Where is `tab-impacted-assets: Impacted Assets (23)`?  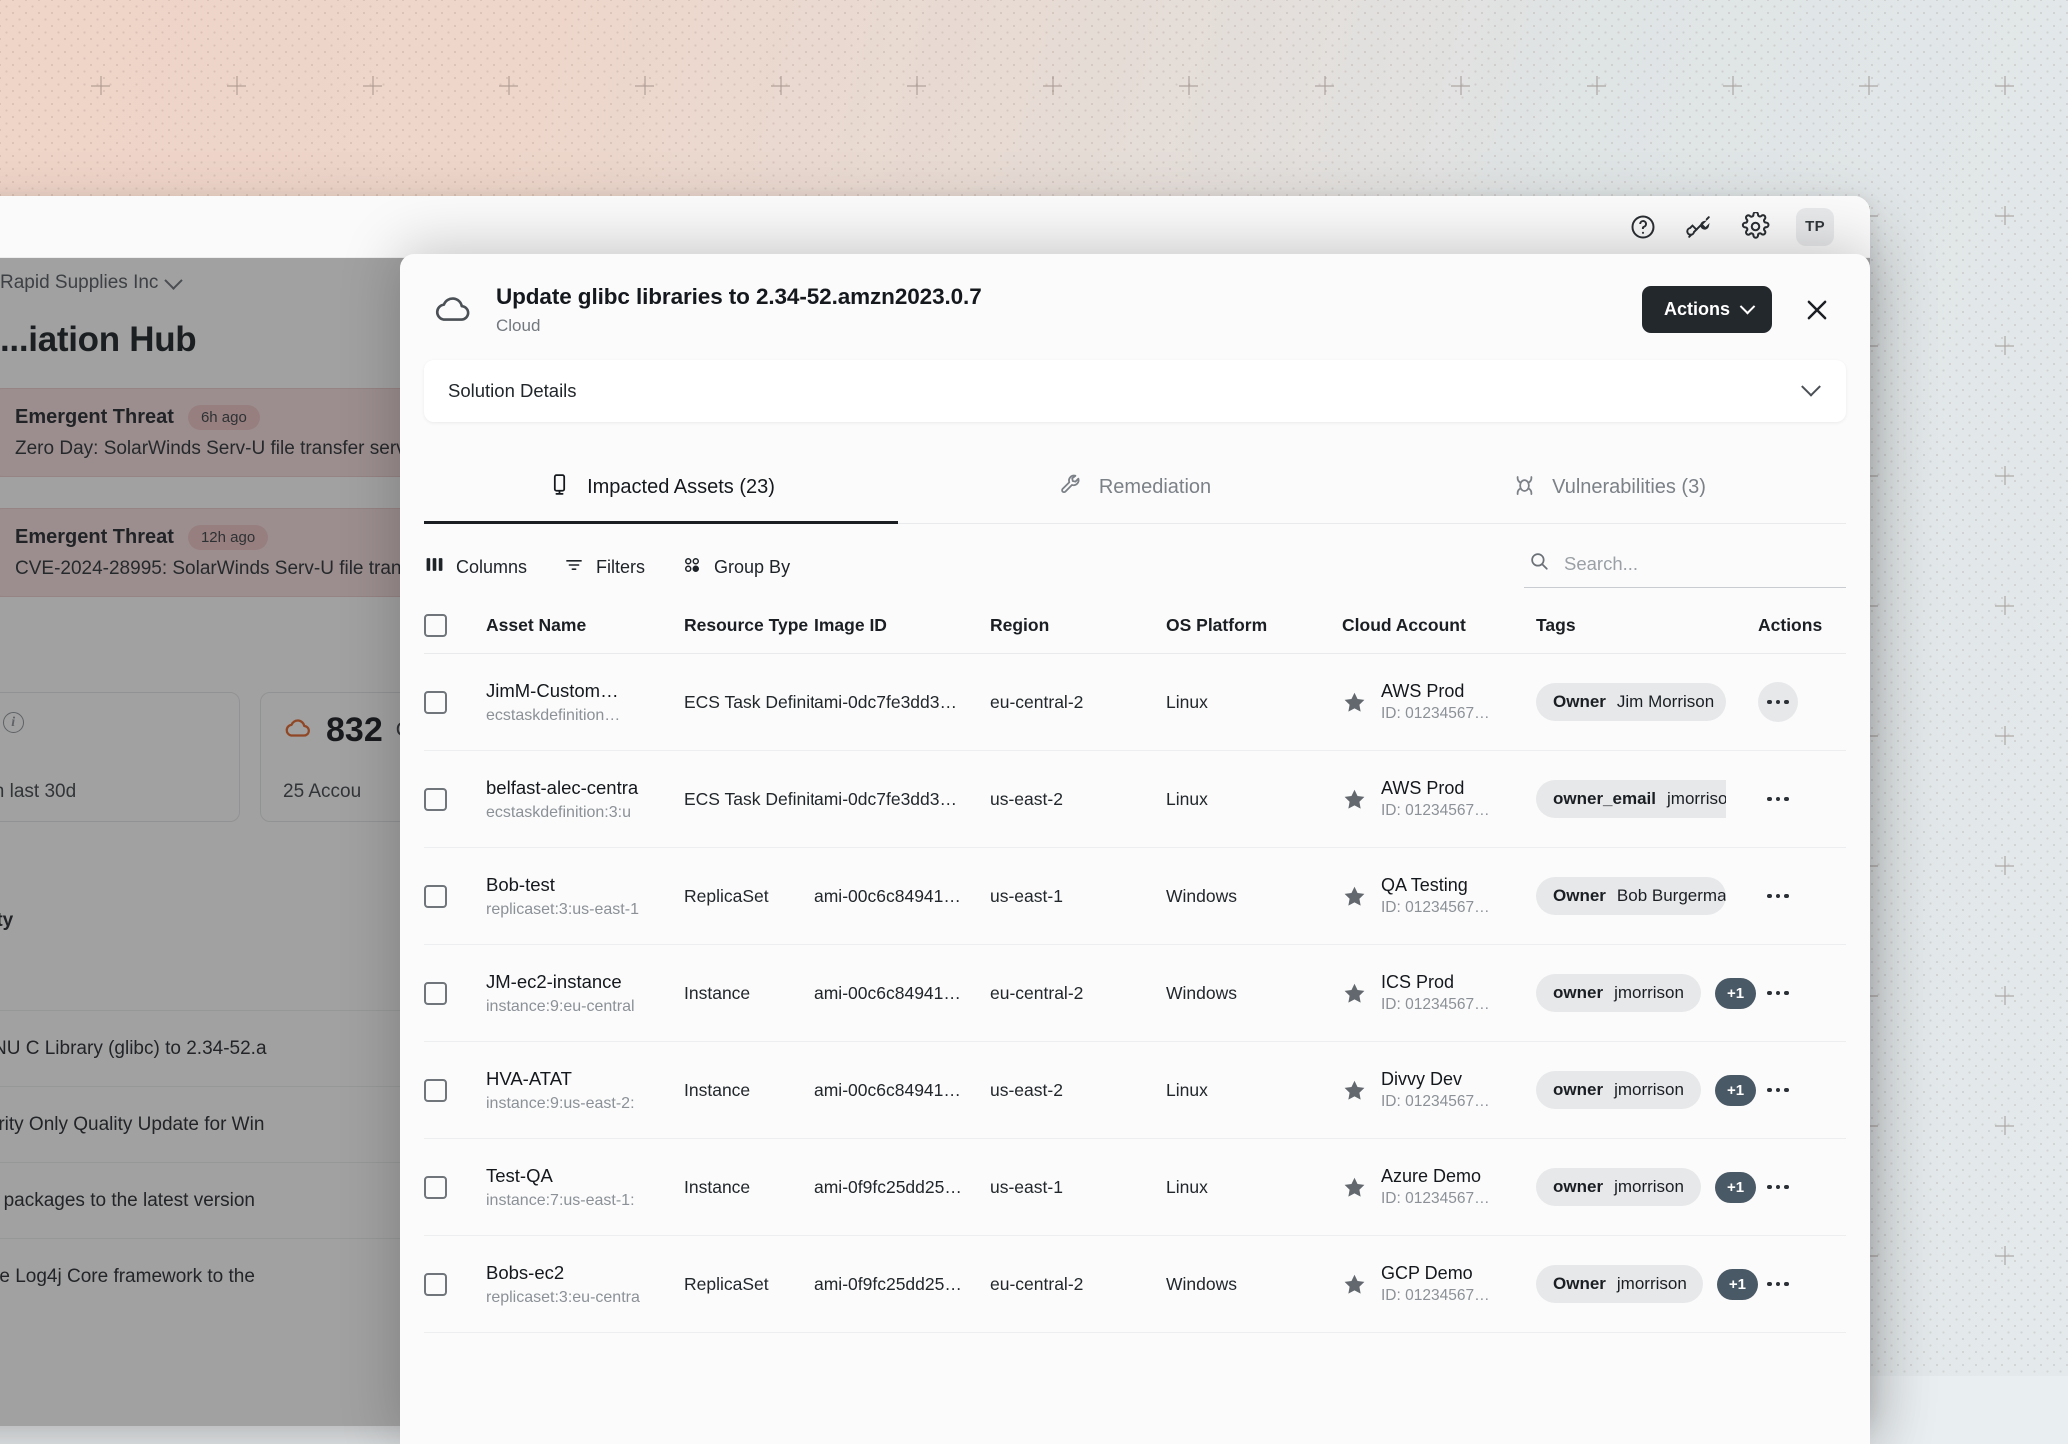
tab-impacted-assets: Impacted Assets (23) is located at coordinates (661, 489).